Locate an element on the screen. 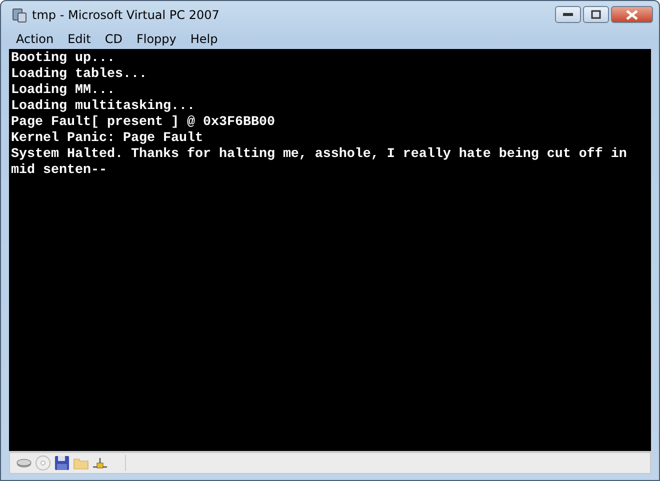  minimize-button is located at coordinates (568, 14).